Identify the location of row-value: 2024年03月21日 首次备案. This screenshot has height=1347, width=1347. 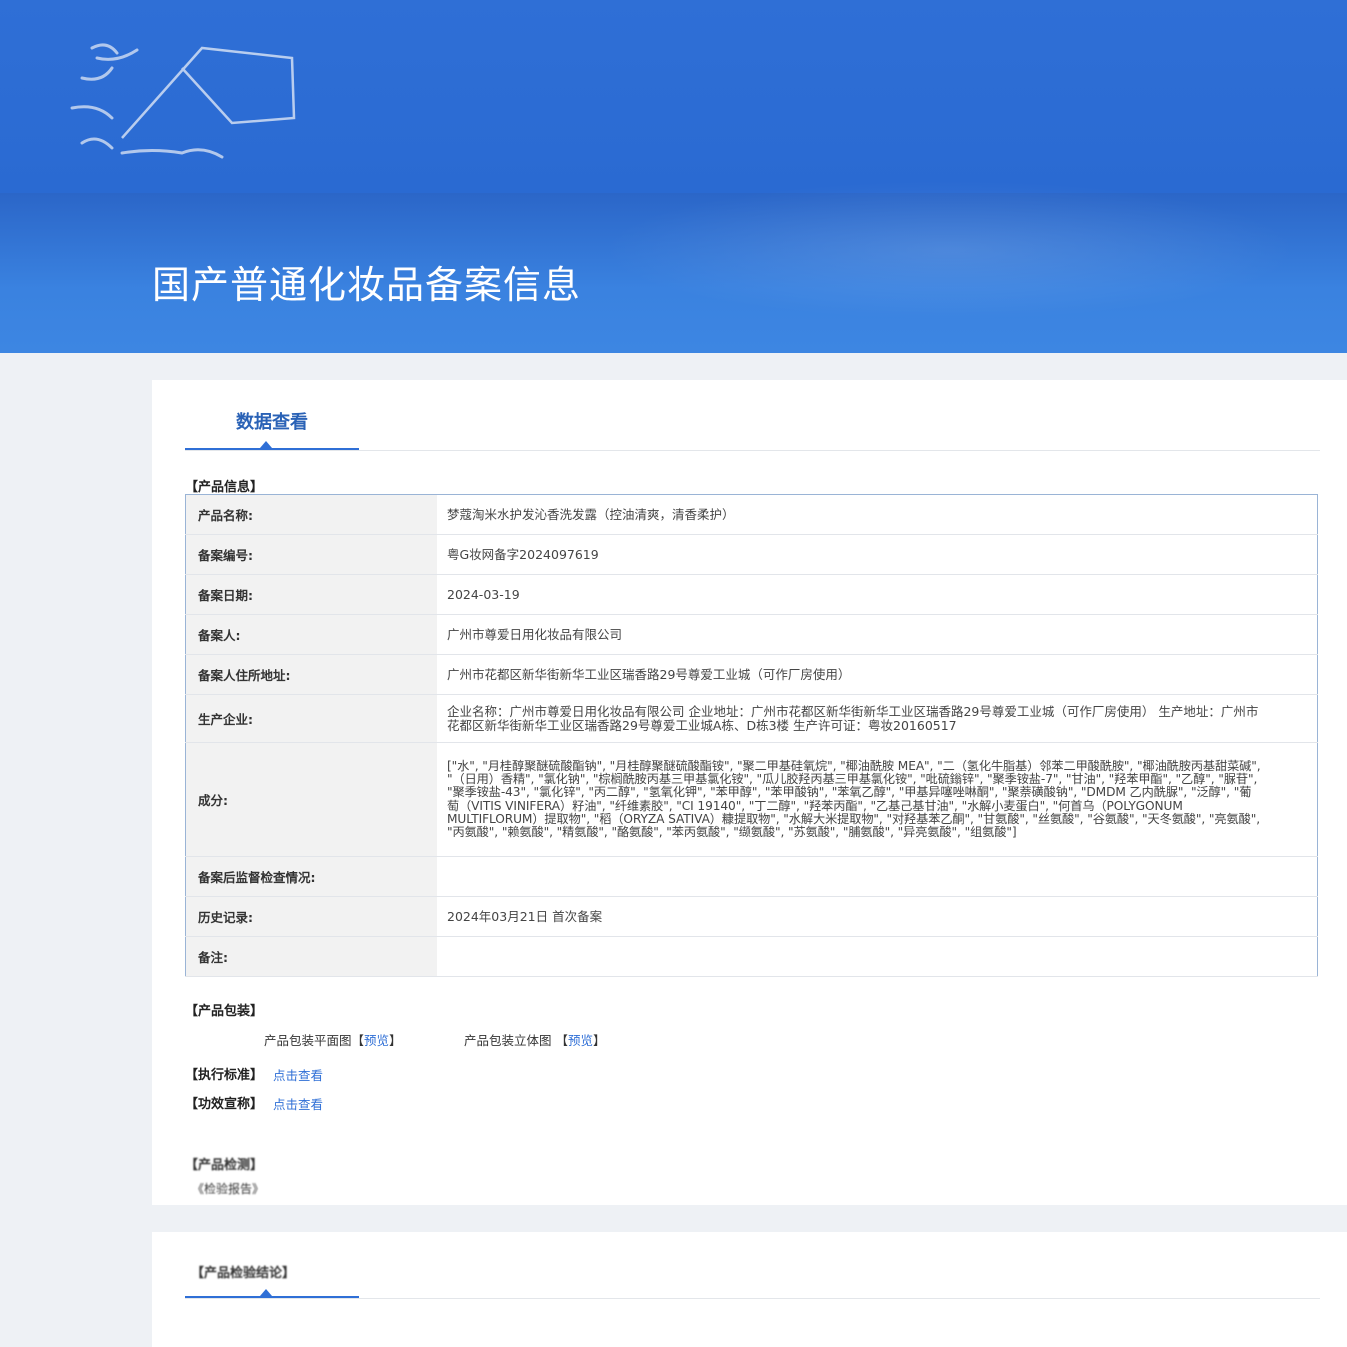
(877, 916).